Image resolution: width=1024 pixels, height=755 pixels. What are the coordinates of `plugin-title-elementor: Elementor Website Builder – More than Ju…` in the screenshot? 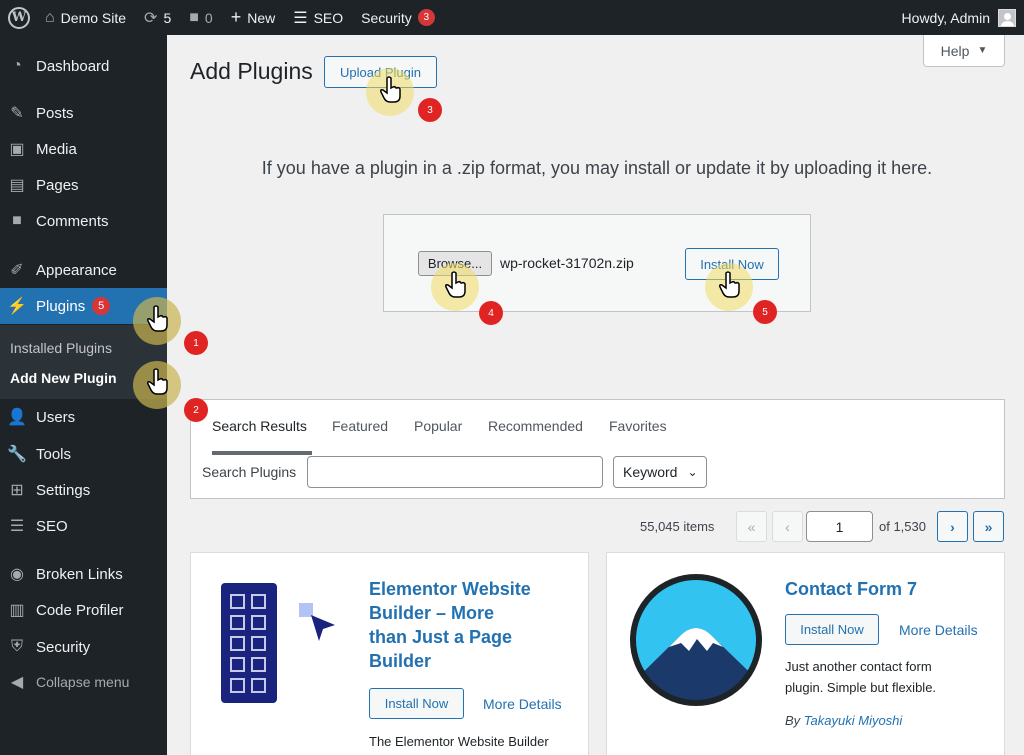 It's located at (450, 625).